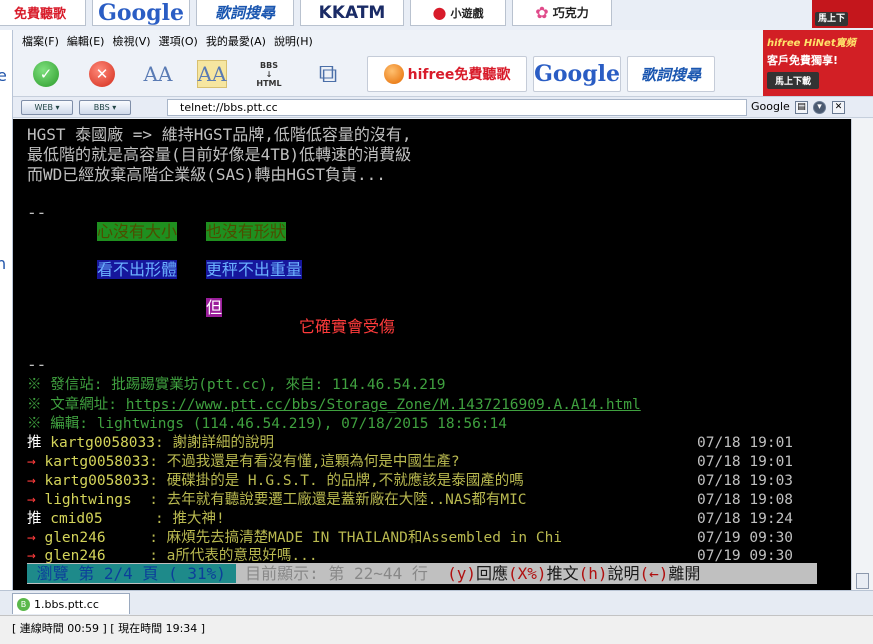 The height and width of the screenshot is (644, 873). Describe the element at coordinates (388, 41) in the screenshot. I see `menu-bar: 檔案(F) 編輯(E) 檢視(V) 選項(O) 我的最愛(A) 說明(H)` at that location.